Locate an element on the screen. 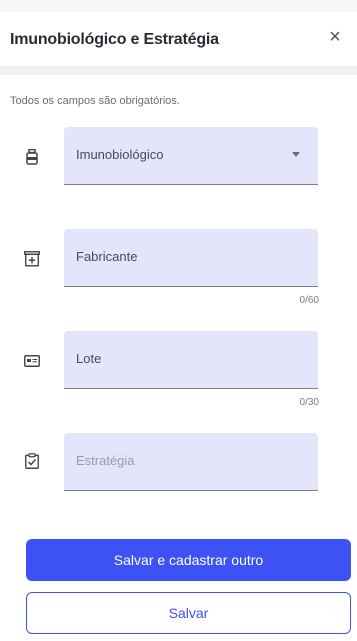  close-button: × is located at coordinates (335, 37).